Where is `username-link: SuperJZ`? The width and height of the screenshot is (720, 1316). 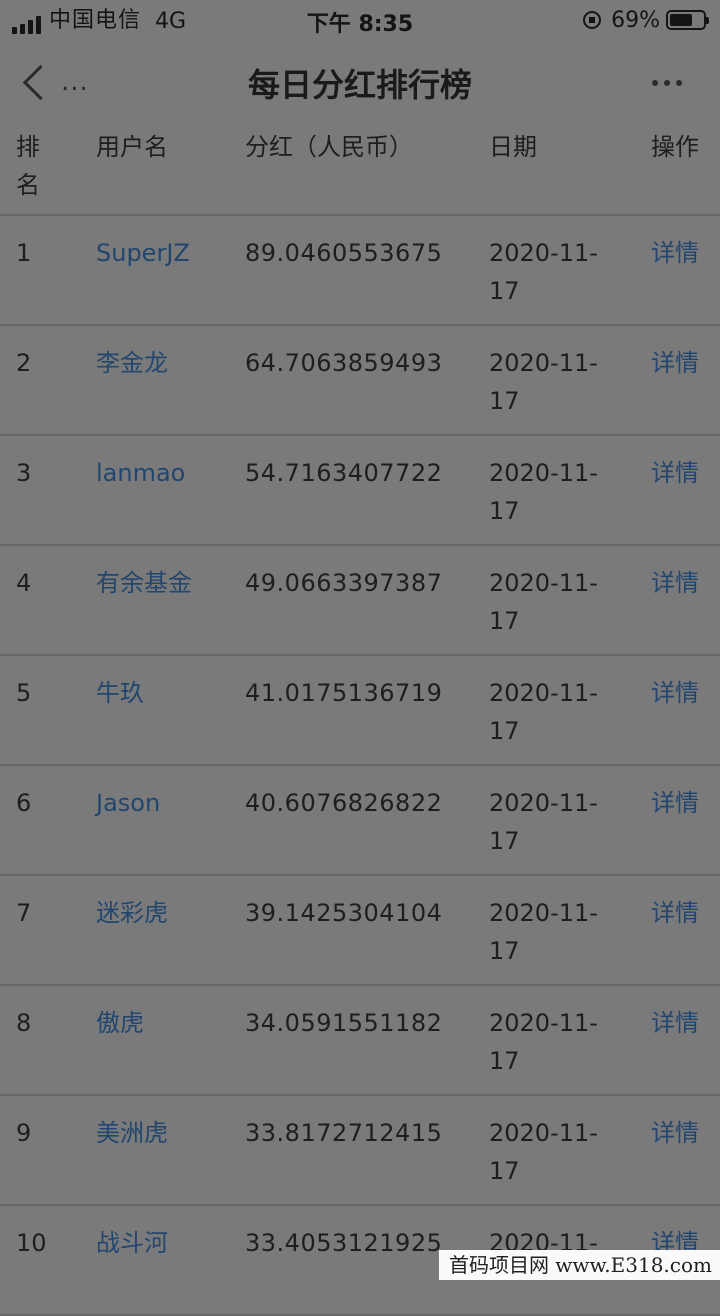
username-link: SuperJZ is located at coordinates (143, 253).